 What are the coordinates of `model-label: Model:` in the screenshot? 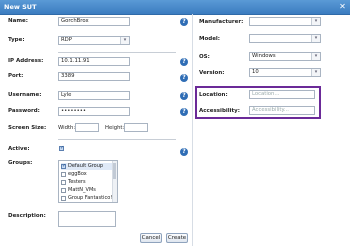 It's located at (210, 39).